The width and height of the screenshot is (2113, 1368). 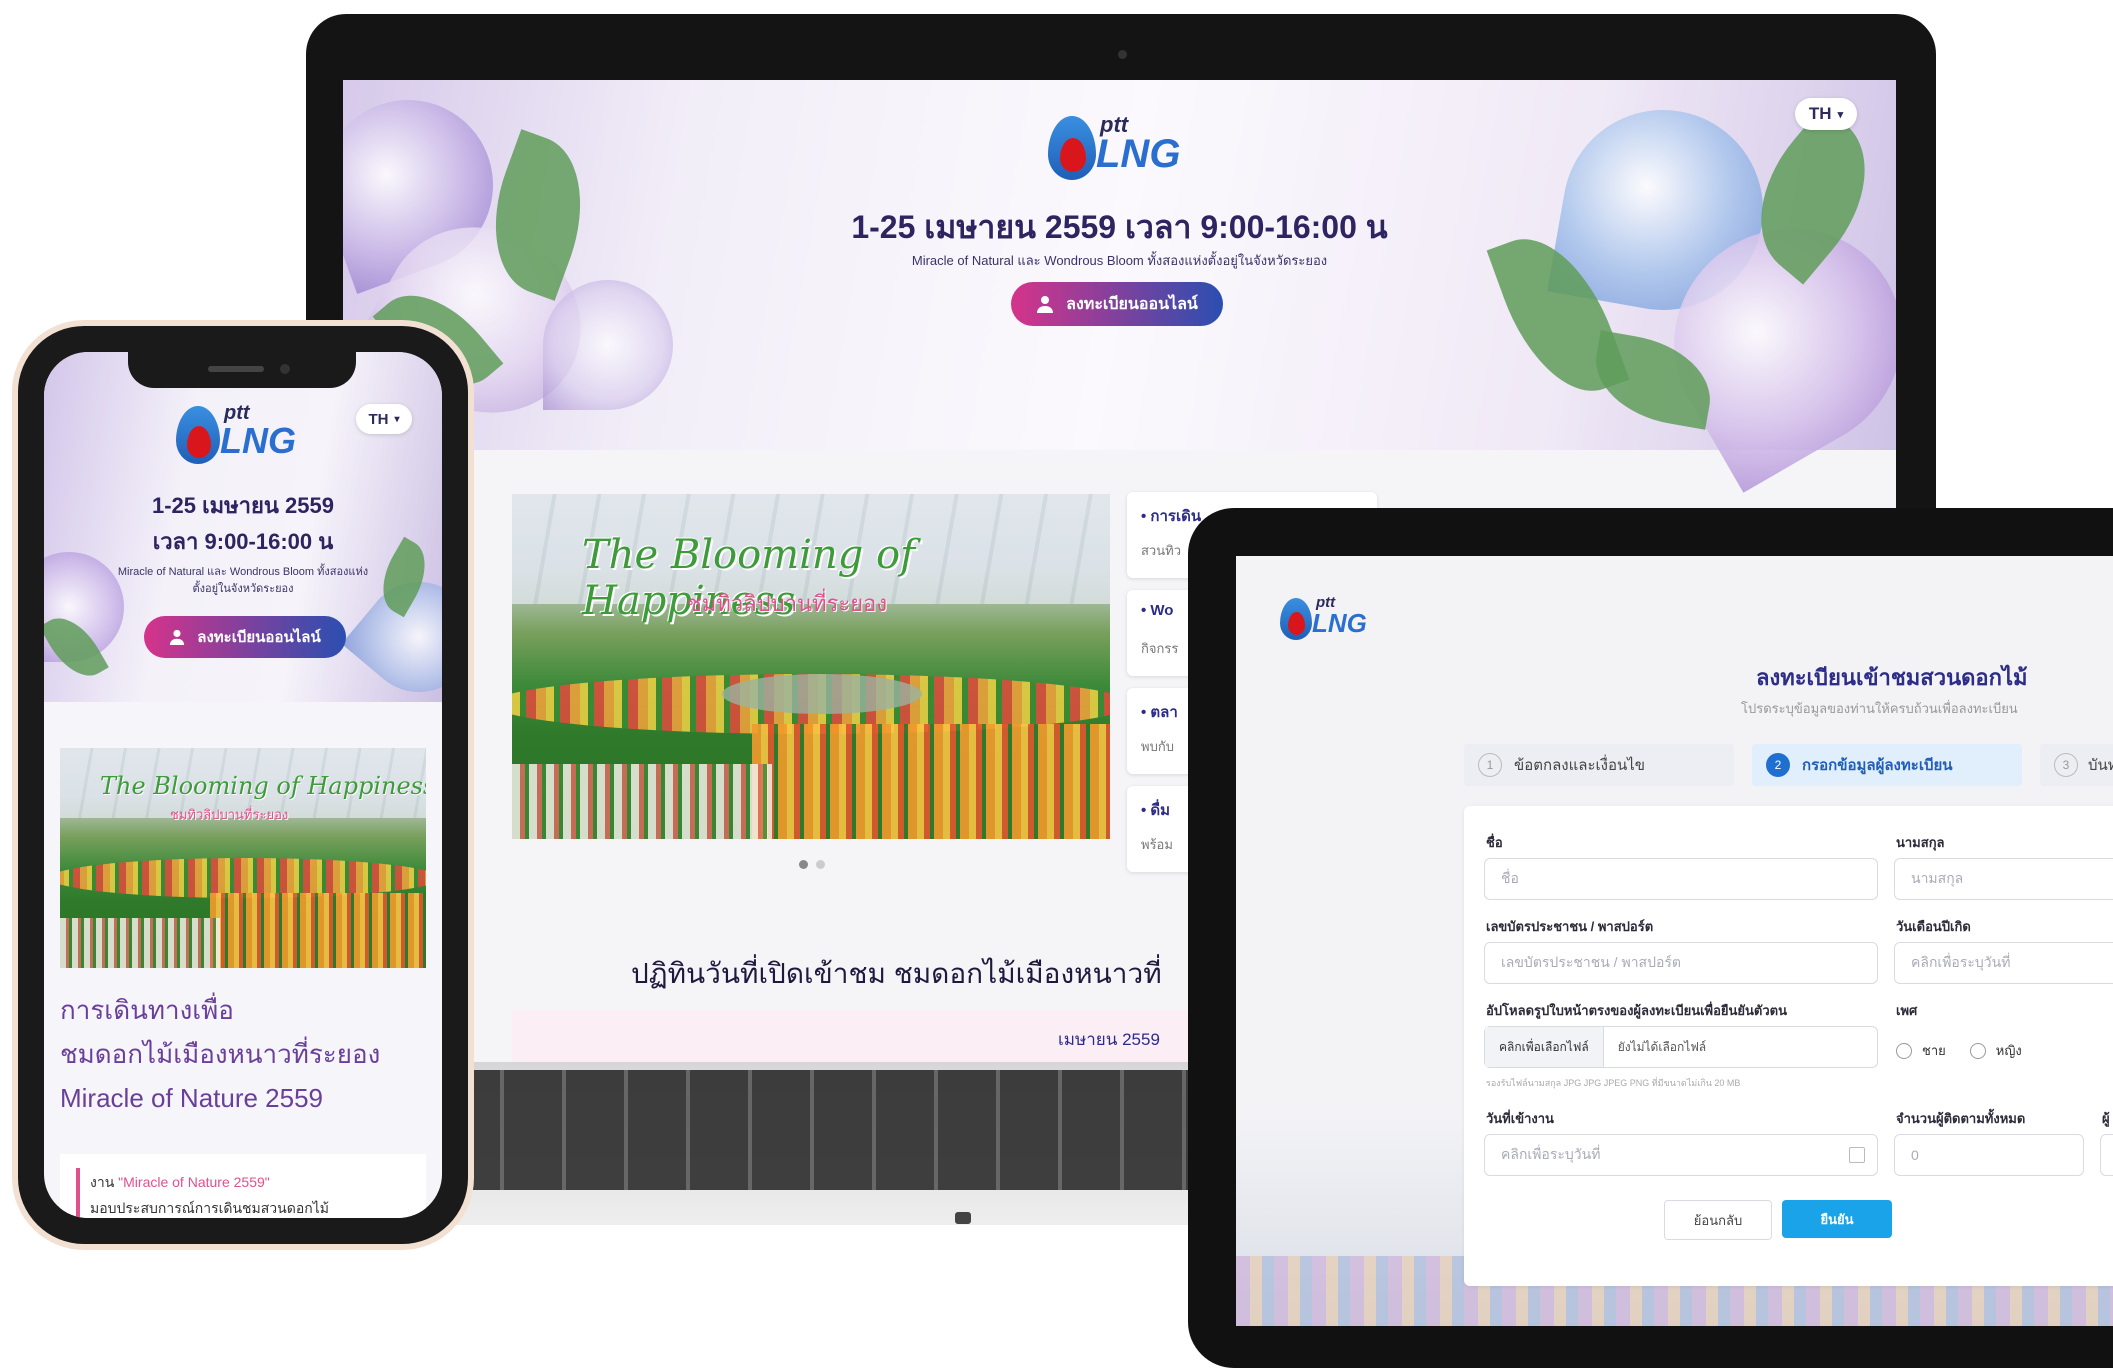 I want to click on companions-input: 0, so click(x=1989, y=1155).